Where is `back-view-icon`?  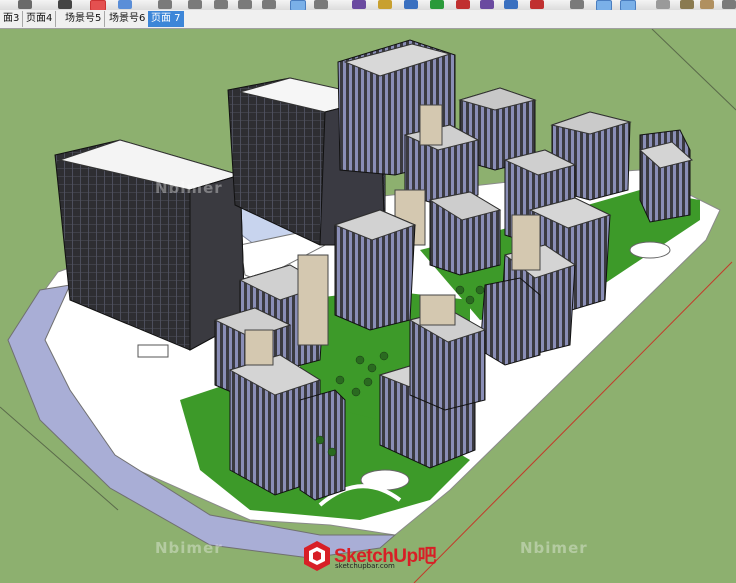 back-view-icon is located at coordinates (577, 4).